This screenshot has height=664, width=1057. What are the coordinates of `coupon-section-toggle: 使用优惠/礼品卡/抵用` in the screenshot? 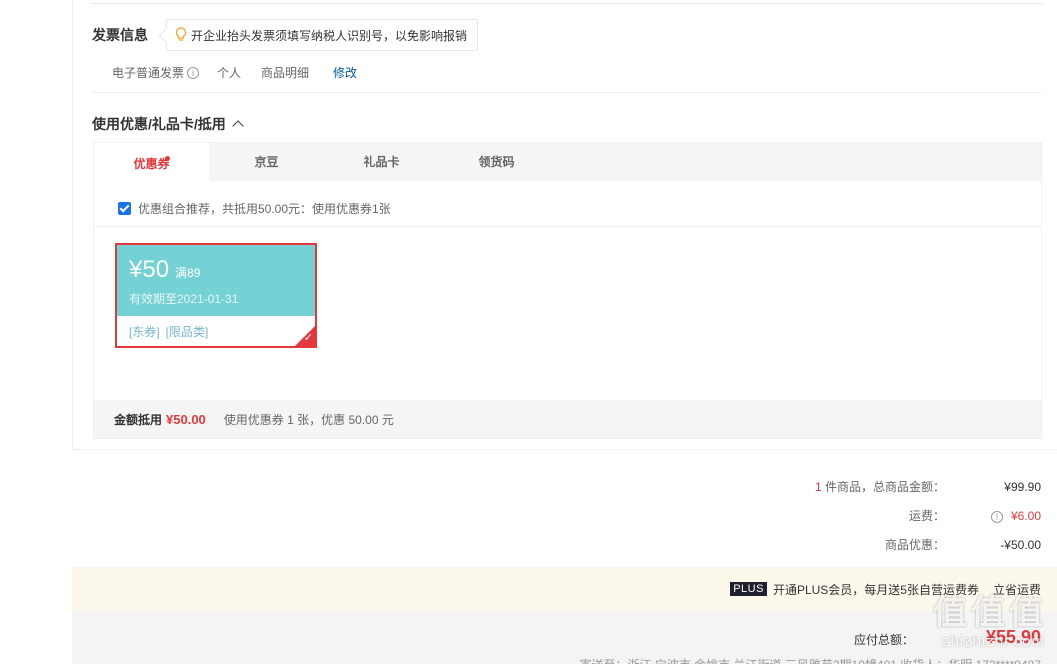 It's located at (168, 124).